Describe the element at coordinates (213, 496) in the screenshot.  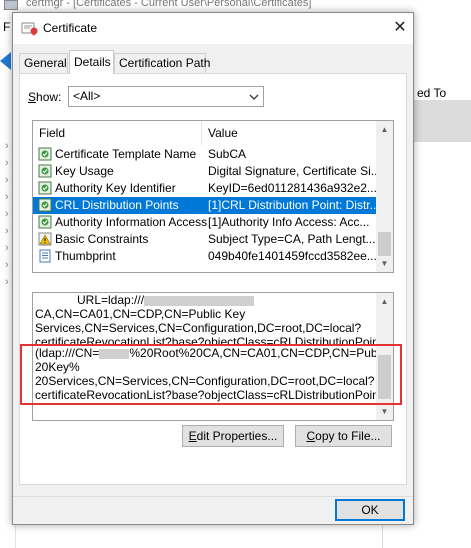
I see `dialog-footer-divider` at that location.